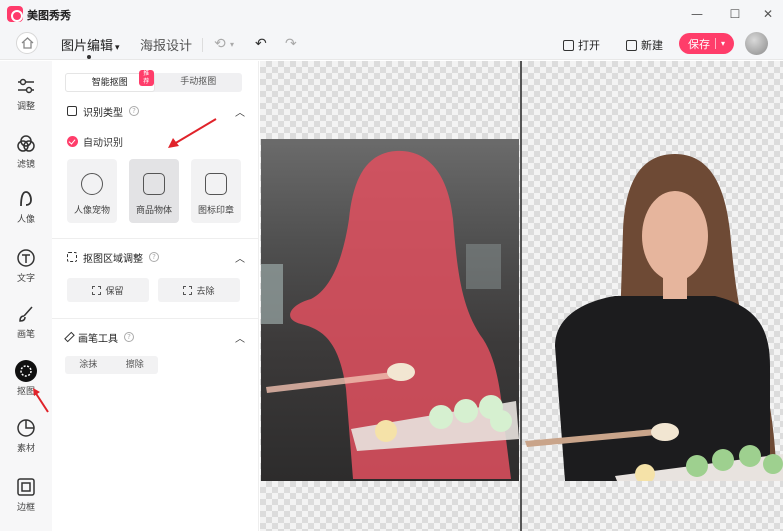 The height and width of the screenshot is (531, 783). What do you see at coordinates (154, 337) in the screenshot?
I see `section-pen-tool: 画笔工具 ? ︿` at bounding box center [154, 337].